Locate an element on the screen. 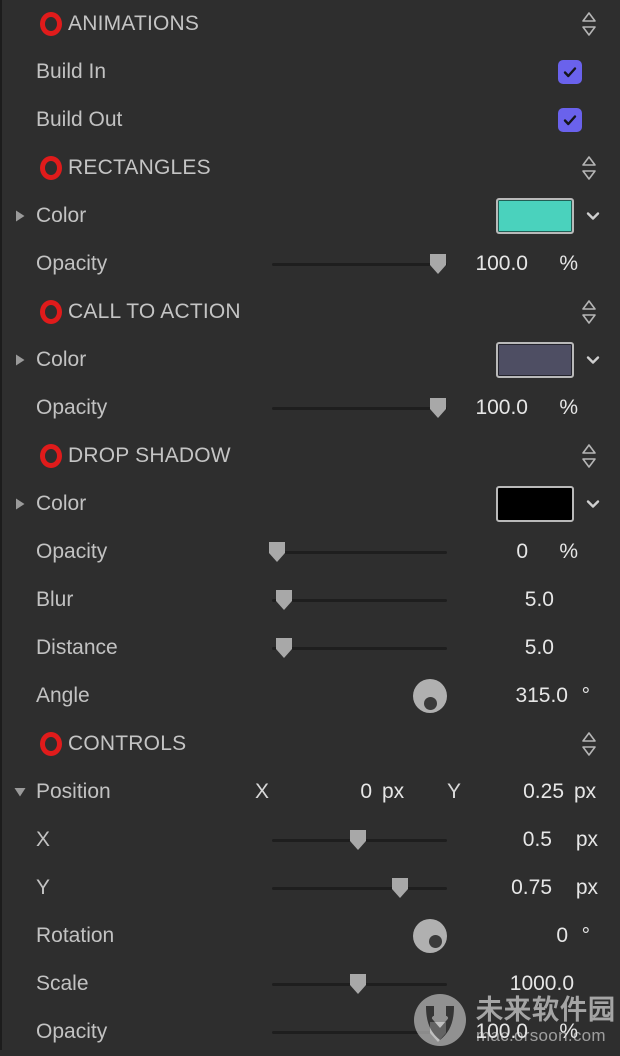 The width and height of the screenshot is (620, 1056). value-rectangles-opacity: 100.0 is located at coordinates (501, 264).